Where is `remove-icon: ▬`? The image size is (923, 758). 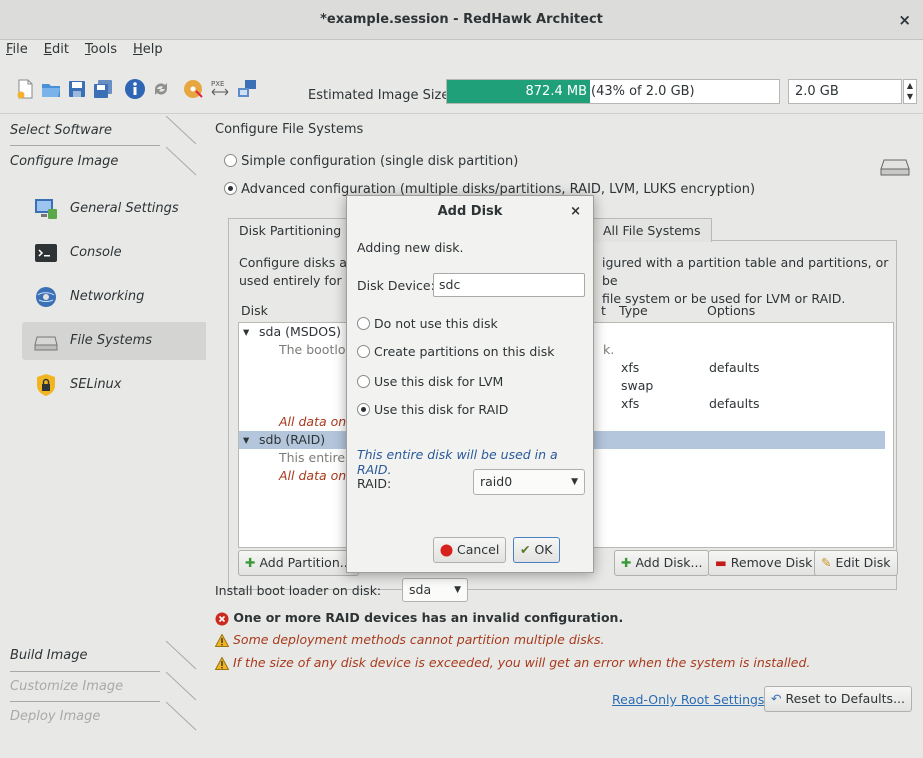 remove-icon: ▬ is located at coordinates (721, 562).